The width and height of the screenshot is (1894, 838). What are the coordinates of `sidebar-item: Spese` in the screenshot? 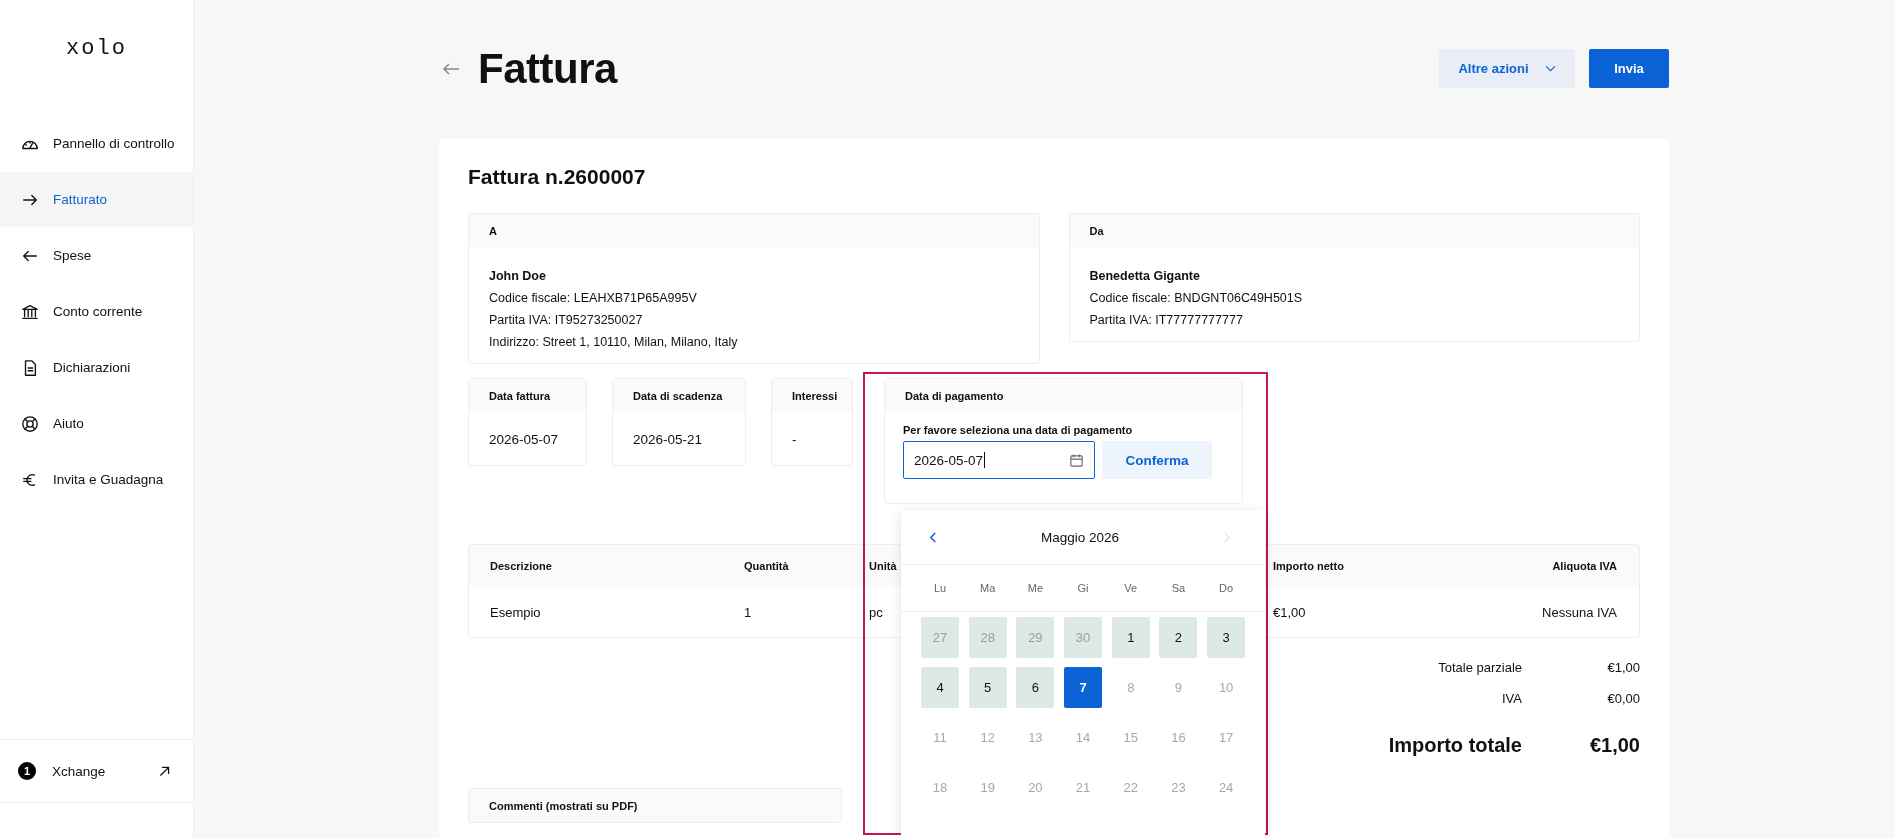 It's located at (96, 255).